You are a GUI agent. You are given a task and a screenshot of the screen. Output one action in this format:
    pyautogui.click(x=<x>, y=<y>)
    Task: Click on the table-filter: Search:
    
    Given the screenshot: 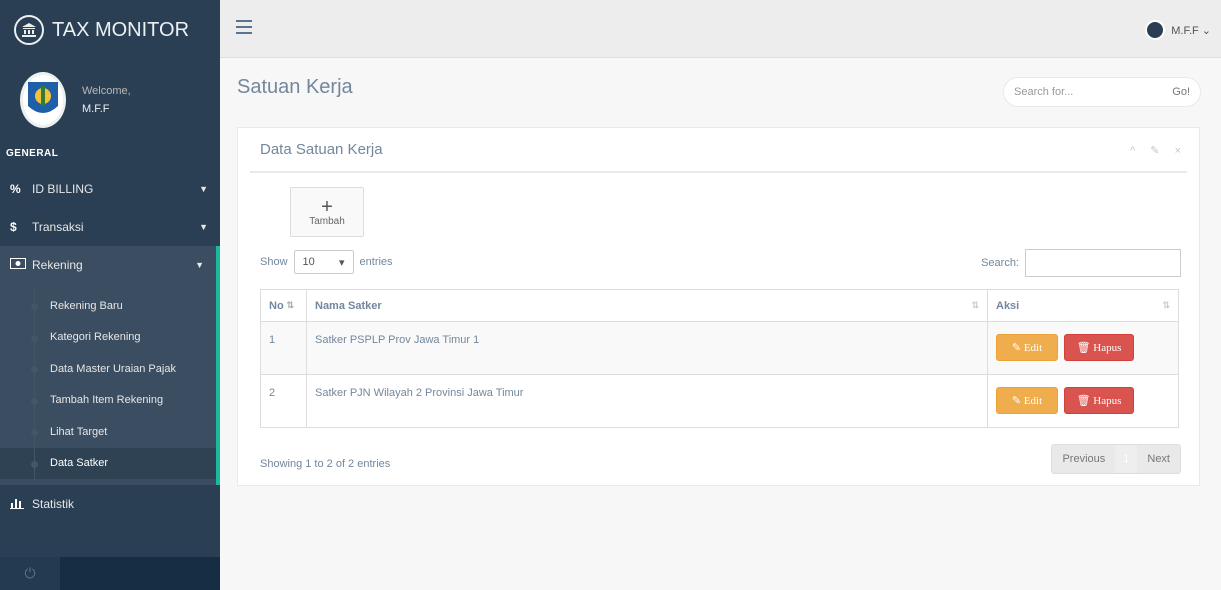 What is the action you would take?
    pyautogui.click(x=1081, y=263)
    